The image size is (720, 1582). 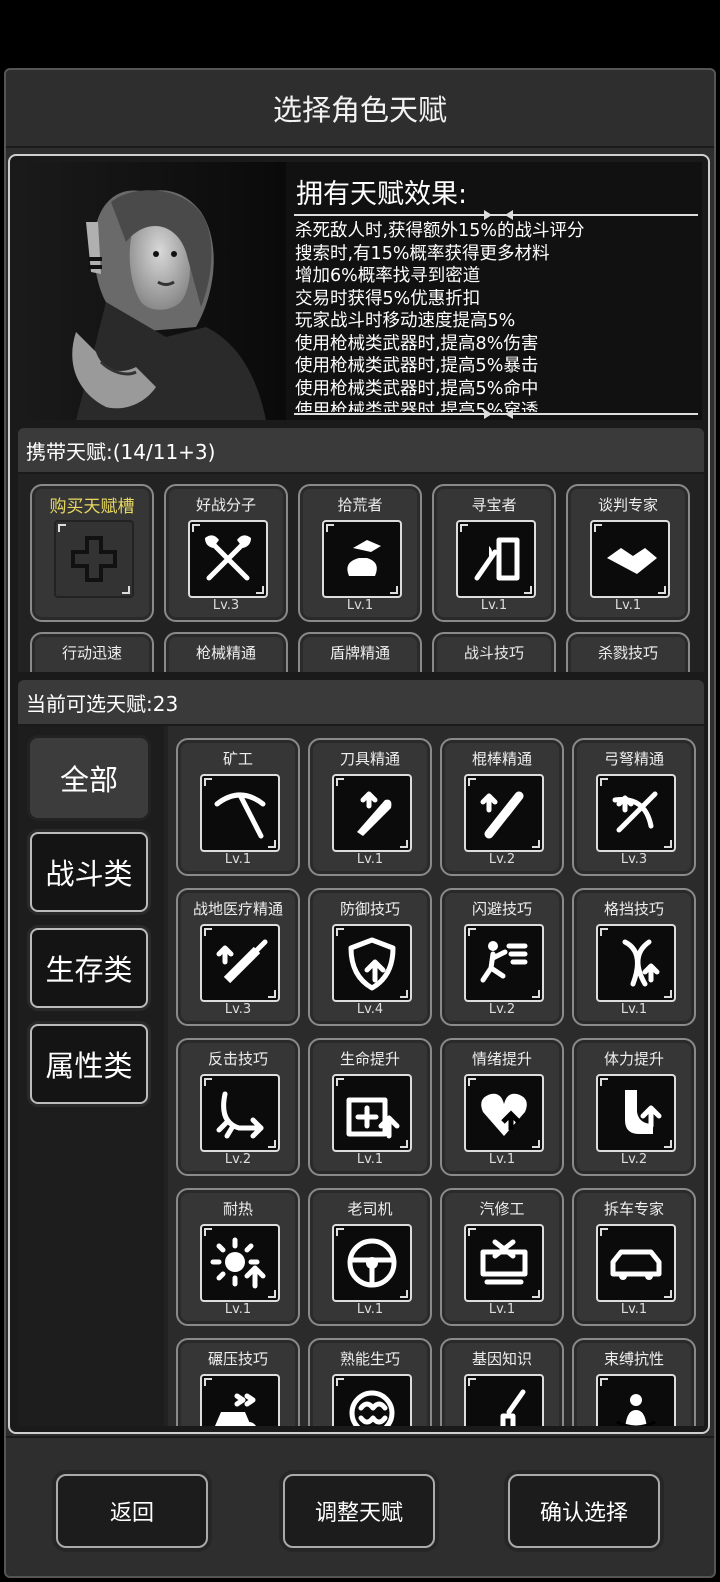 What do you see at coordinates (627, 505) in the screenshot?
I see `talent-name: 谈判专家` at bounding box center [627, 505].